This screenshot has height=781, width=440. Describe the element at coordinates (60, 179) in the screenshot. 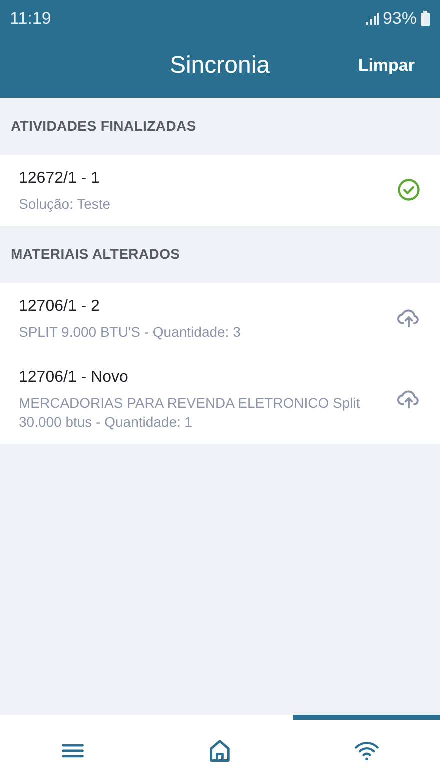

I see `item-title: 12672/1 - 1` at that location.